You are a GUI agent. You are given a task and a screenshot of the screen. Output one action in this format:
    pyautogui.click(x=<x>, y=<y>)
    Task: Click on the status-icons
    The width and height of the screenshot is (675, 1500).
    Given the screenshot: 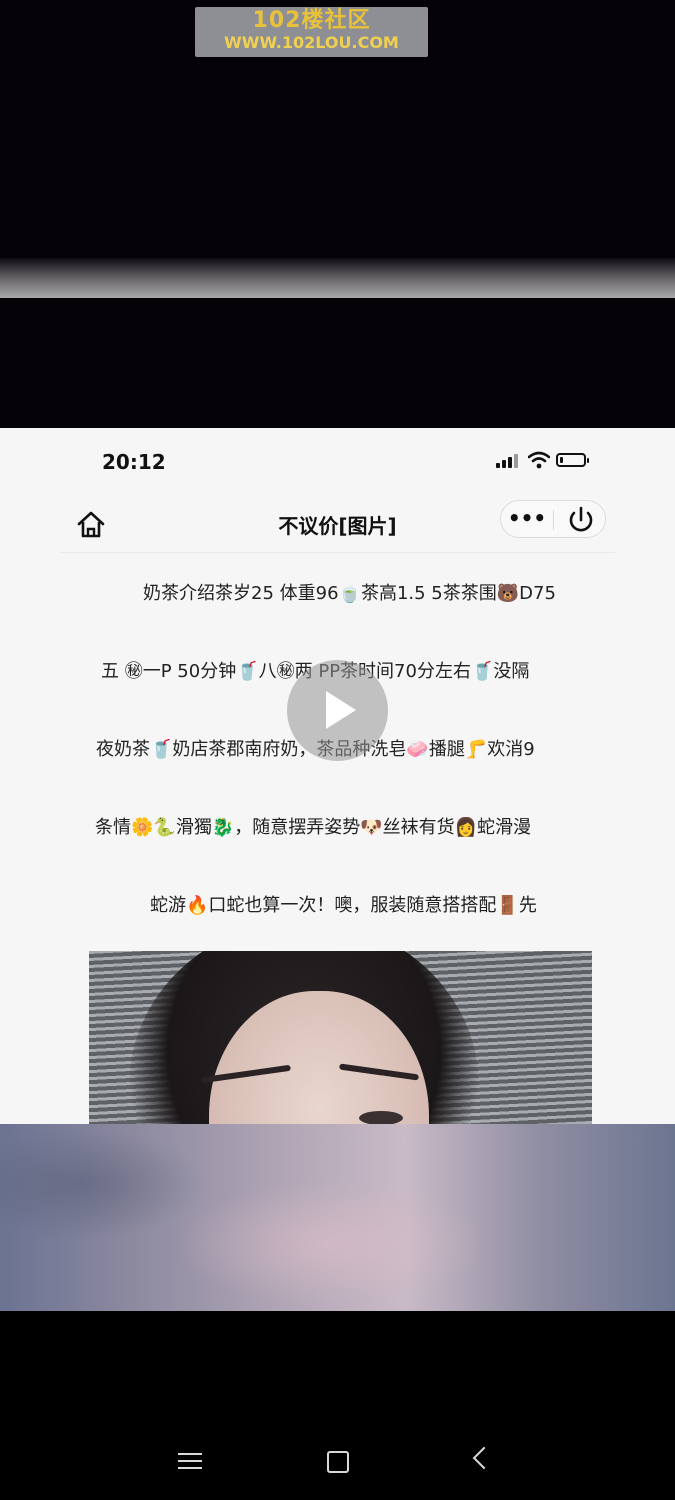 What is the action you would take?
    pyautogui.click(x=546, y=460)
    